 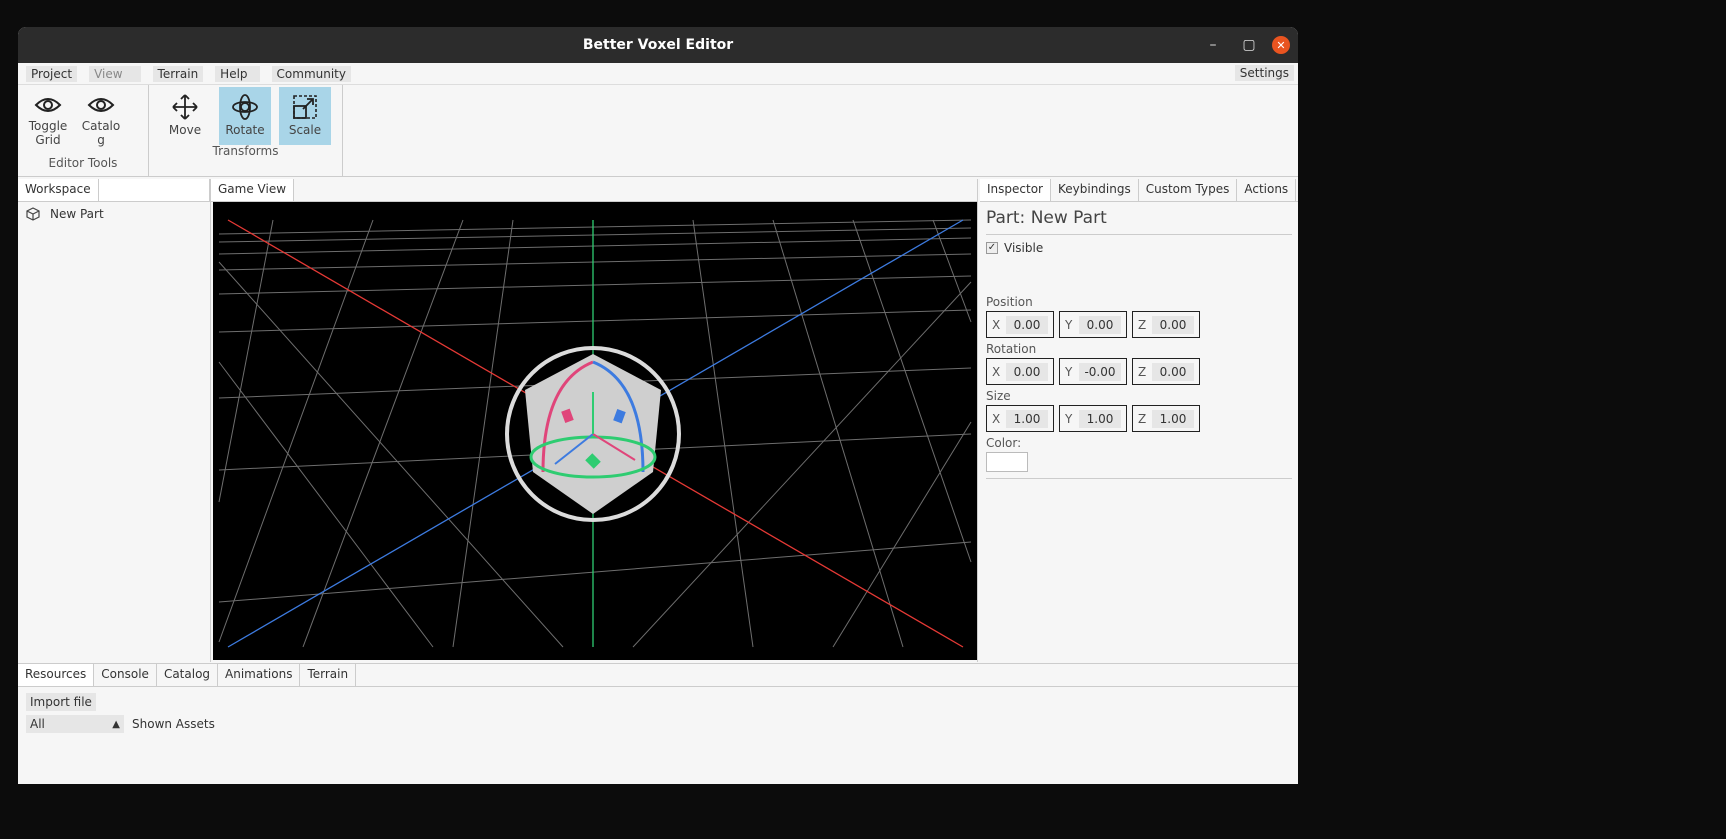 What do you see at coordinates (1173, 324) in the screenshot?
I see `position-z-value: 0.00` at bounding box center [1173, 324].